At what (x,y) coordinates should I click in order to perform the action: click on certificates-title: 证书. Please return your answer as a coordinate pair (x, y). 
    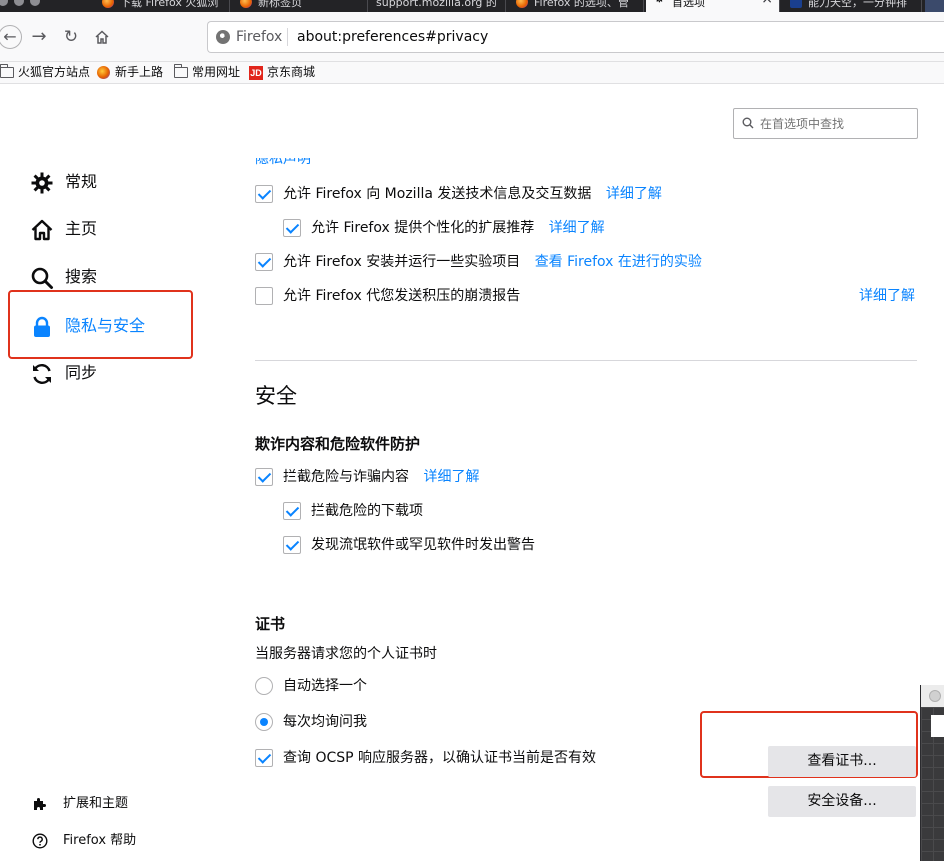
    Looking at the image, I should click on (270, 624).